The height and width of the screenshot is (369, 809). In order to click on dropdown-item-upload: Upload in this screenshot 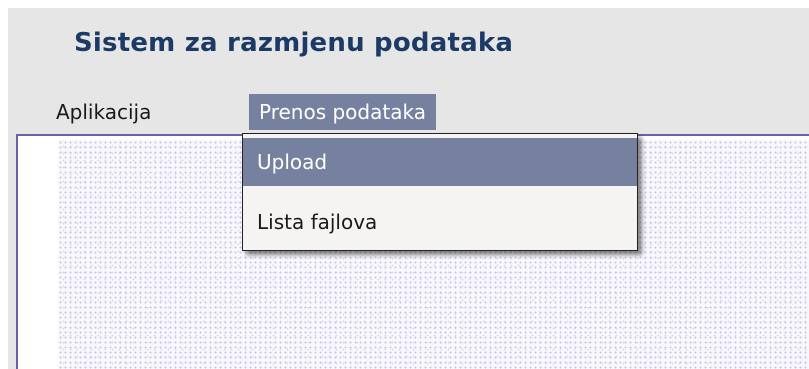, I will do `click(440, 162)`.